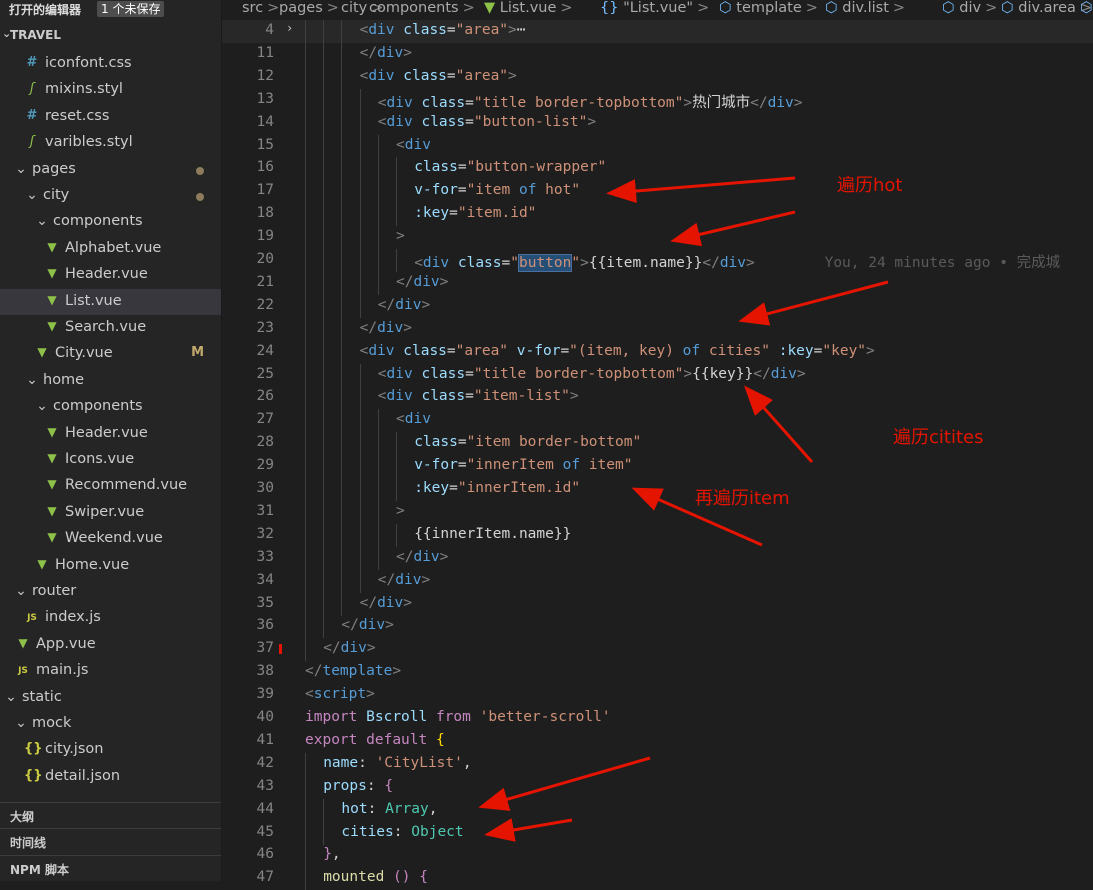  I want to click on arrow-props-hot, so click(564, 783).